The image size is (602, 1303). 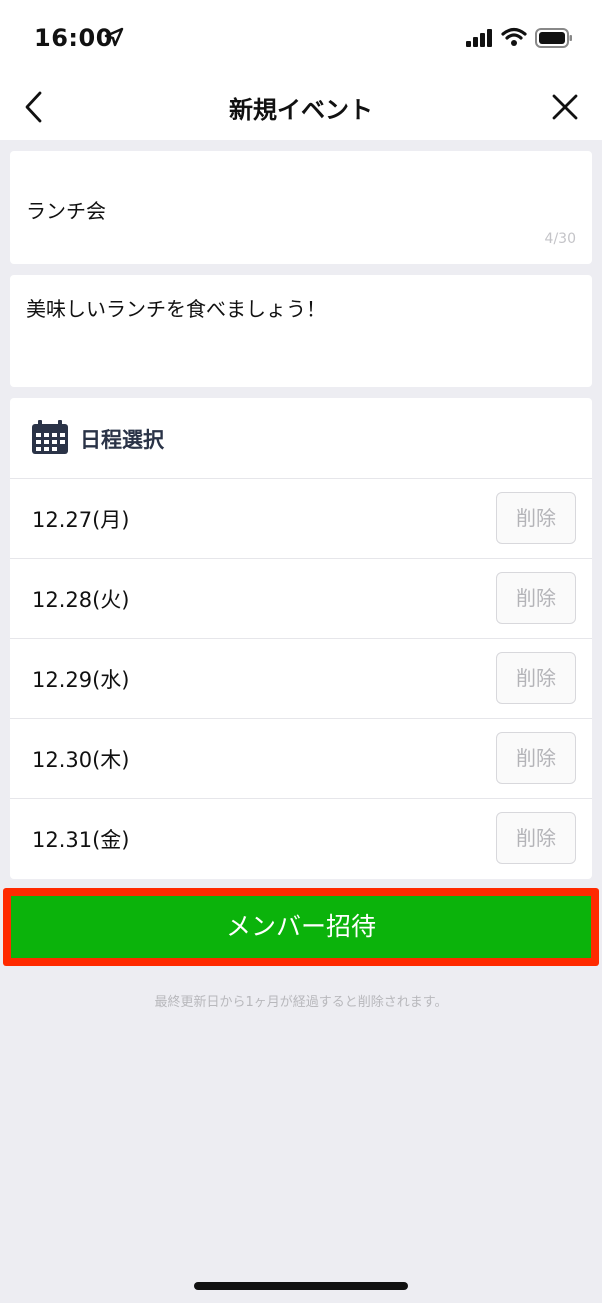 What do you see at coordinates (176, 309) in the screenshot?
I see `event-description-value: 美味しいランチを食べましょう！` at bounding box center [176, 309].